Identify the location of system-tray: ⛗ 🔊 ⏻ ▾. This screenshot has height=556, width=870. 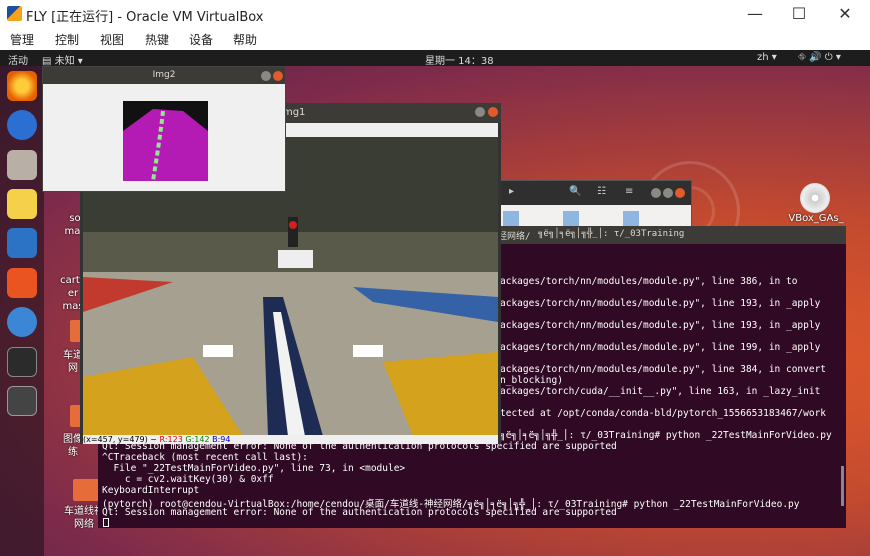
(819, 57).